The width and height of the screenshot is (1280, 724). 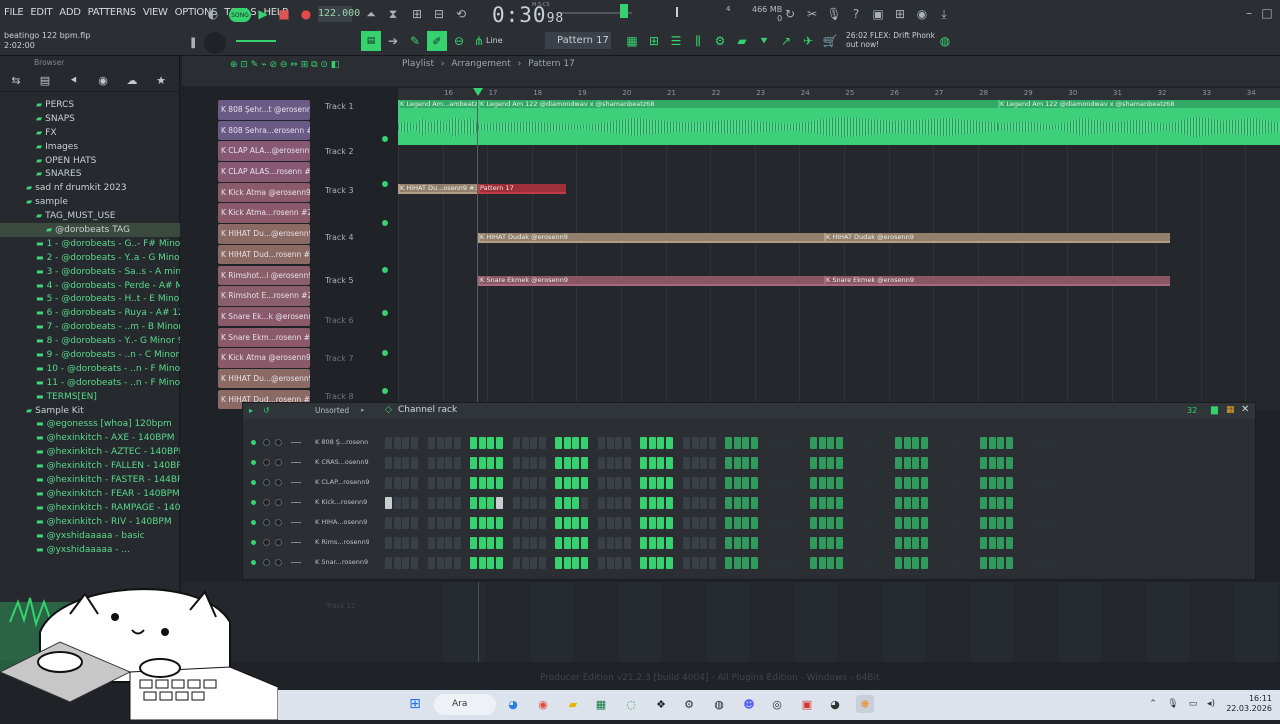 What do you see at coordinates (1173, 704) in the screenshot?
I see `tray-mic-icon: 🎙` at bounding box center [1173, 704].